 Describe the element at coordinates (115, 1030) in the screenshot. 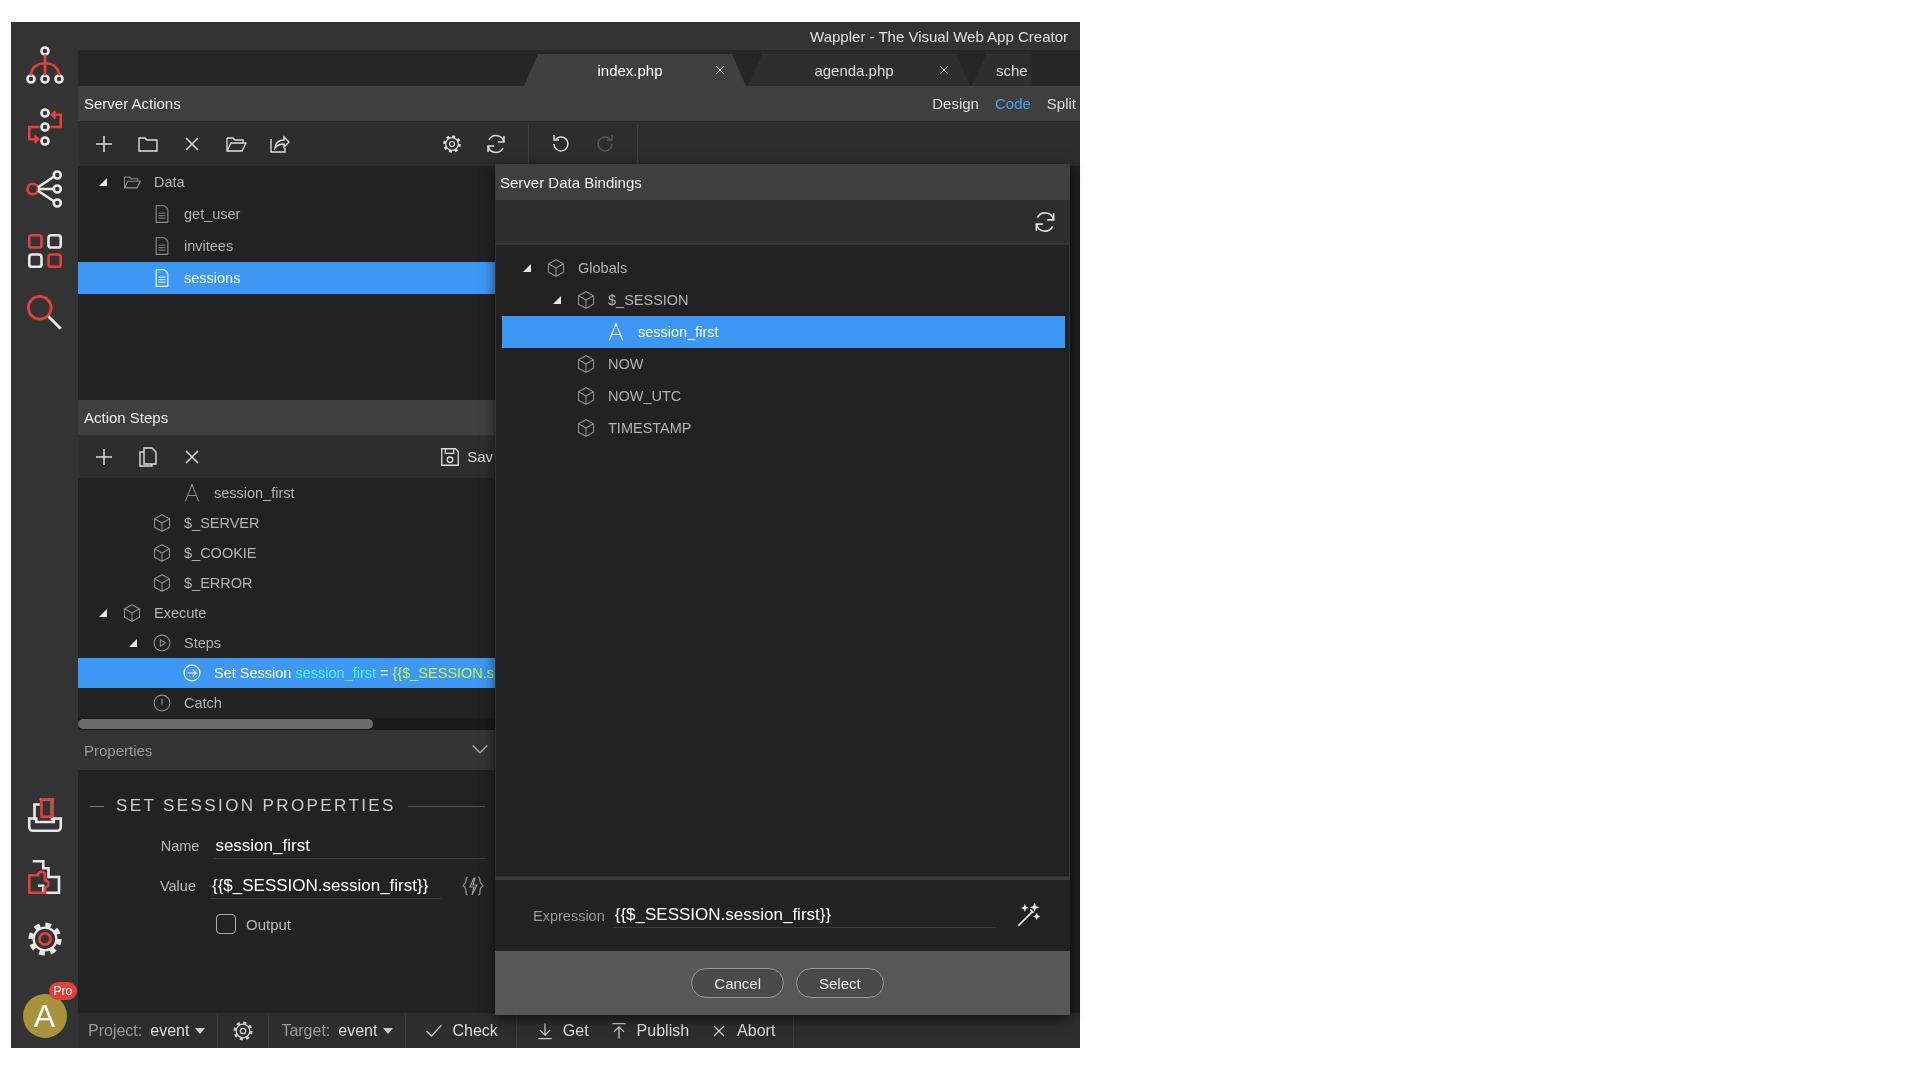

I see `project-label: Project:` at that location.